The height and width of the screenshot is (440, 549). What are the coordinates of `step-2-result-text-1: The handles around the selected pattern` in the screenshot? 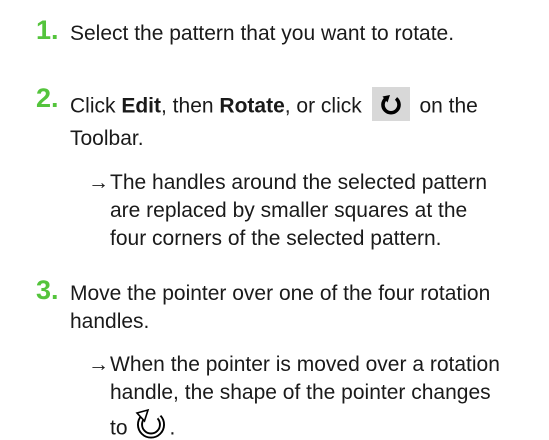 It's located at (299, 182).